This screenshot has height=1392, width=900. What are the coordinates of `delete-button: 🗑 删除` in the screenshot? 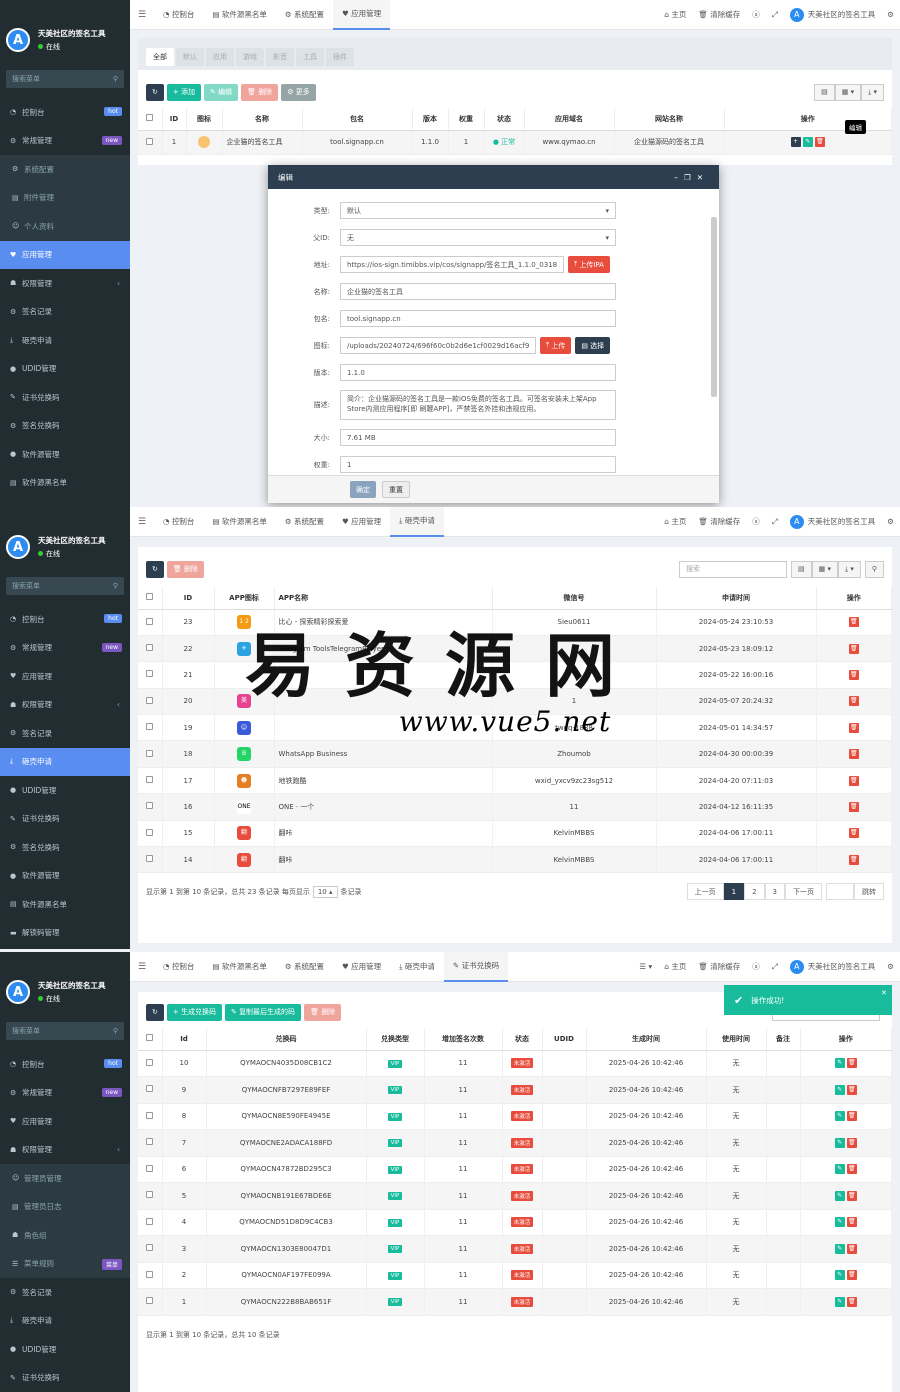 It's located at (185, 569).